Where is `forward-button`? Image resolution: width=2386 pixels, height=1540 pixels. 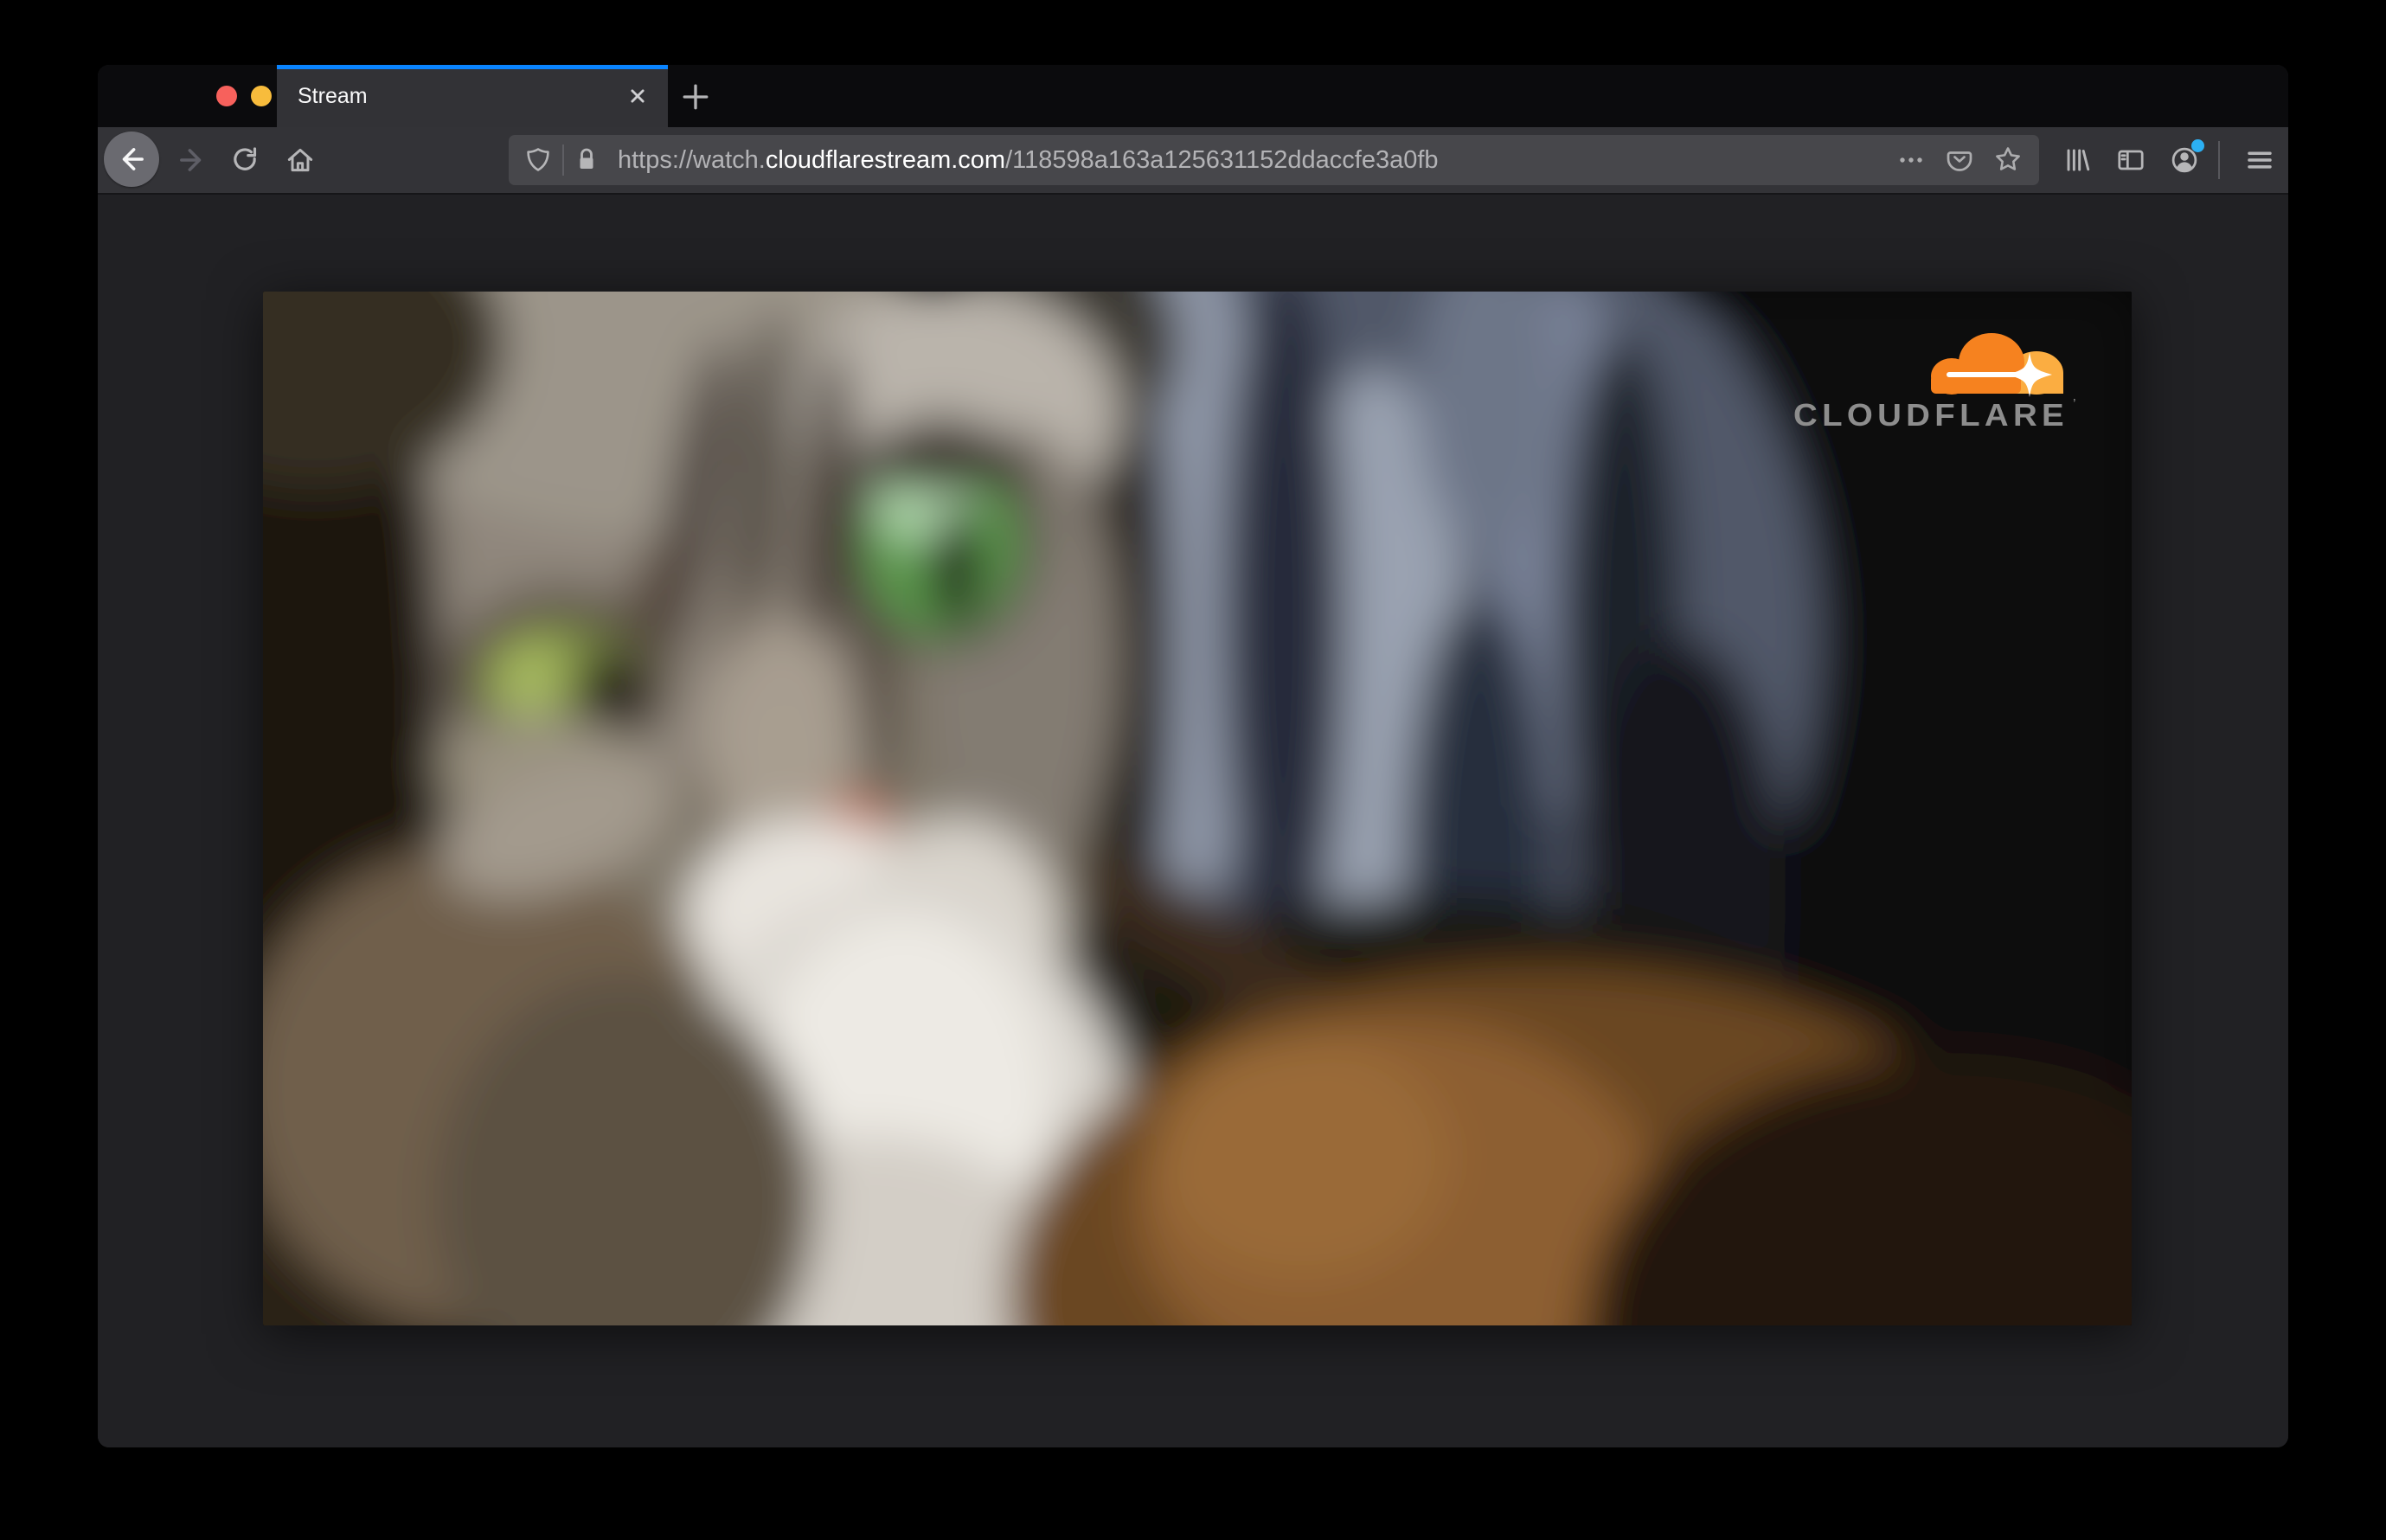
forward-button is located at coordinates (192, 160).